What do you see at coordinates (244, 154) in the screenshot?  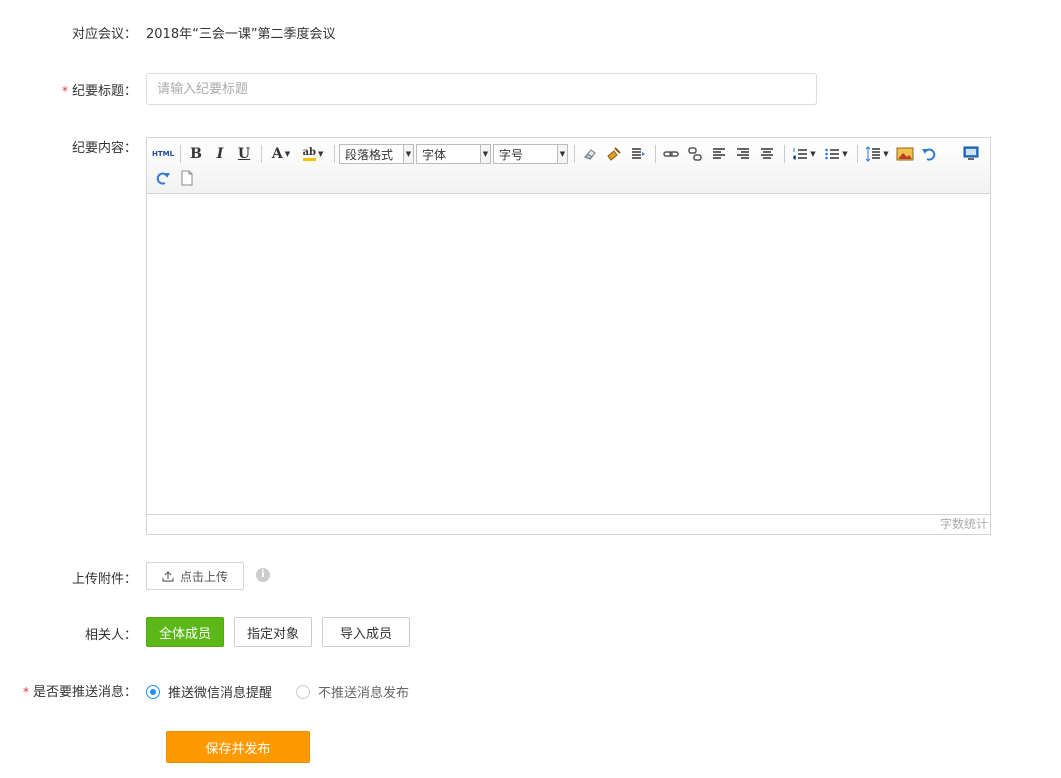 I see `underline-button: U` at bounding box center [244, 154].